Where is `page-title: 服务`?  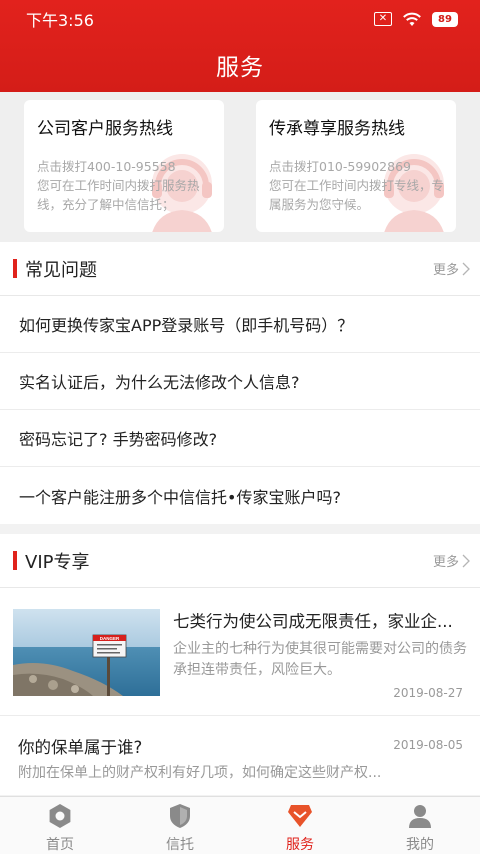 page-title: 服务 is located at coordinates (240, 68).